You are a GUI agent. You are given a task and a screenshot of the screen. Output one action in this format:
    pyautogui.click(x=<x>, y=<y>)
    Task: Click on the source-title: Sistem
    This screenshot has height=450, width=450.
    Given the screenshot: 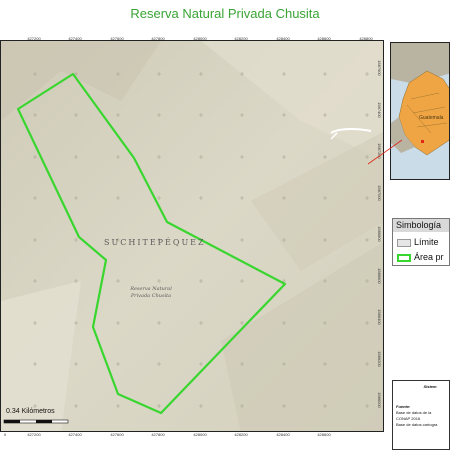 What is the action you would take?
    pyautogui.click(x=430, y=386)
    